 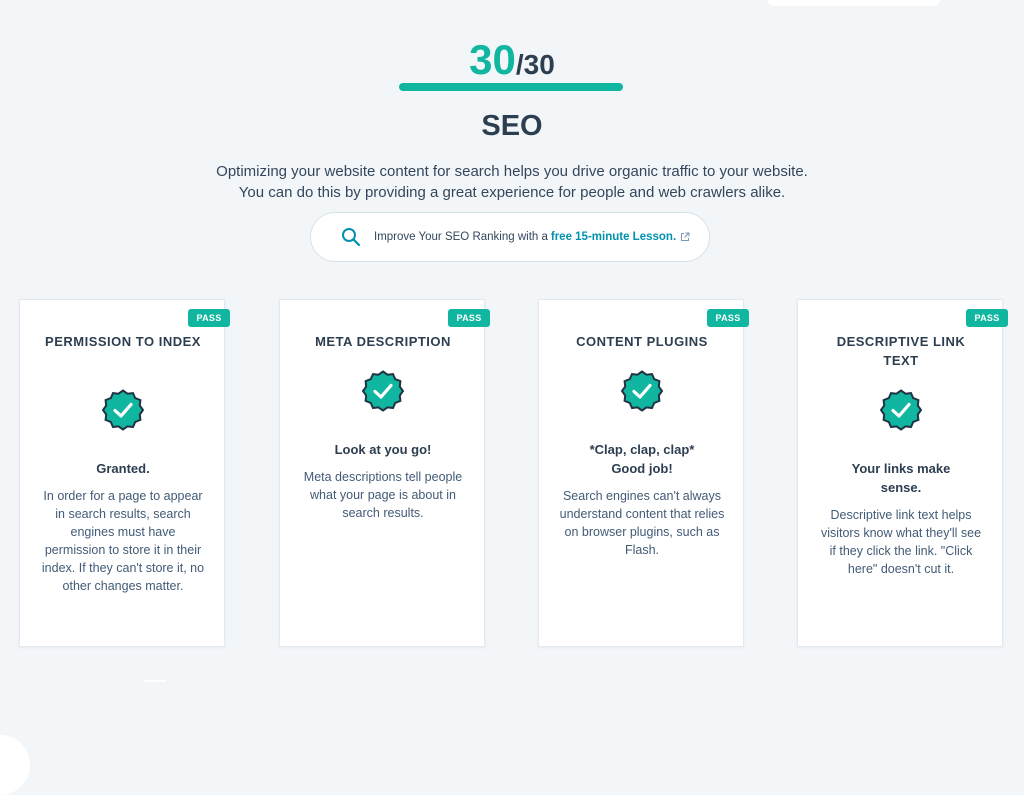 I want to click on card-title: CONTENT PLUGINS, so click(x=642, y=341).